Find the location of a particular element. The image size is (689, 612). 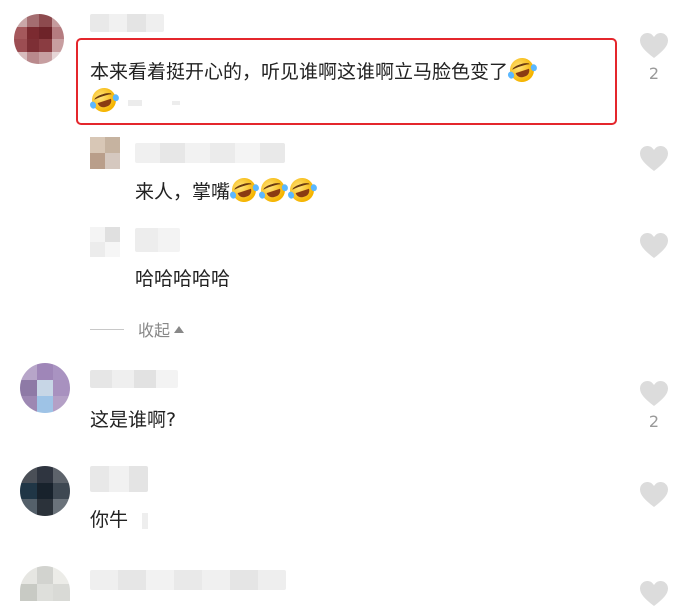

divider is located at coordinates (107, 329).